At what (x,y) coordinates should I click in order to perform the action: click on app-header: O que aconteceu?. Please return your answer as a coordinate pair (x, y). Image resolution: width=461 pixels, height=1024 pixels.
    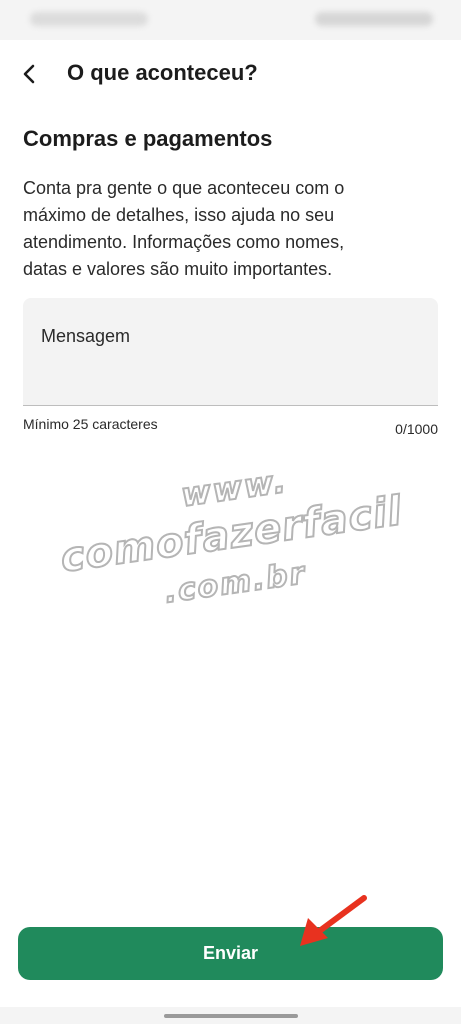
    Looking at the image, I should click on (230, 72).